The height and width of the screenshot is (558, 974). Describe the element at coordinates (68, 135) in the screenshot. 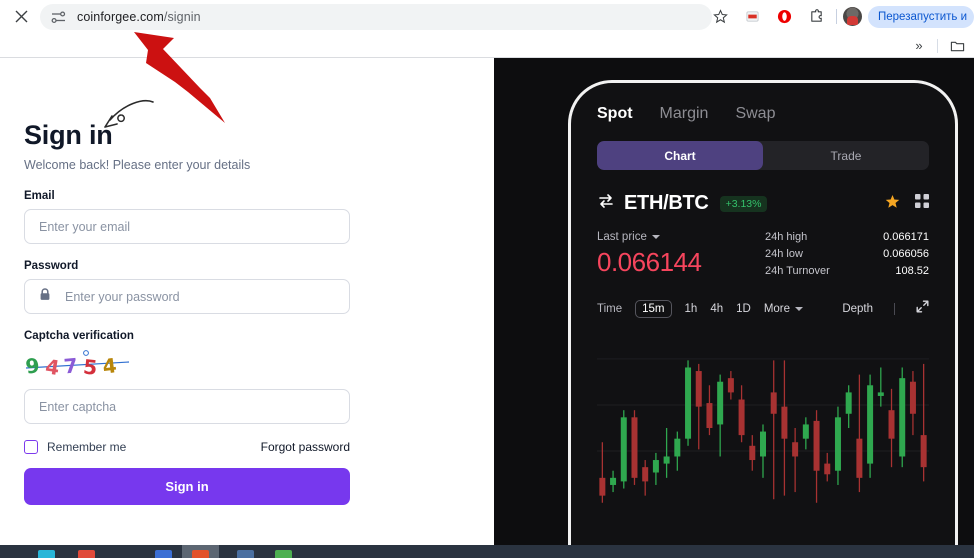

I see `page-title: Sign in` at that location.